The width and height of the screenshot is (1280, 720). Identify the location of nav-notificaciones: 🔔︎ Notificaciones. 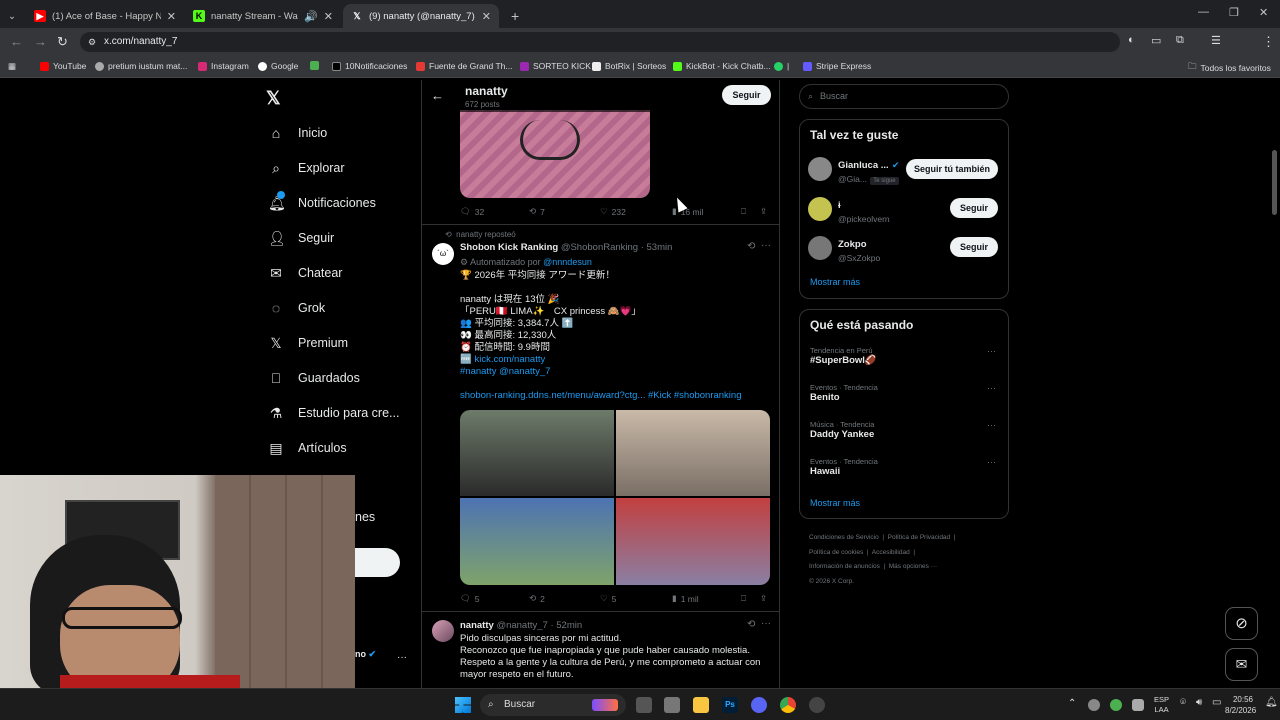
(322, 201).